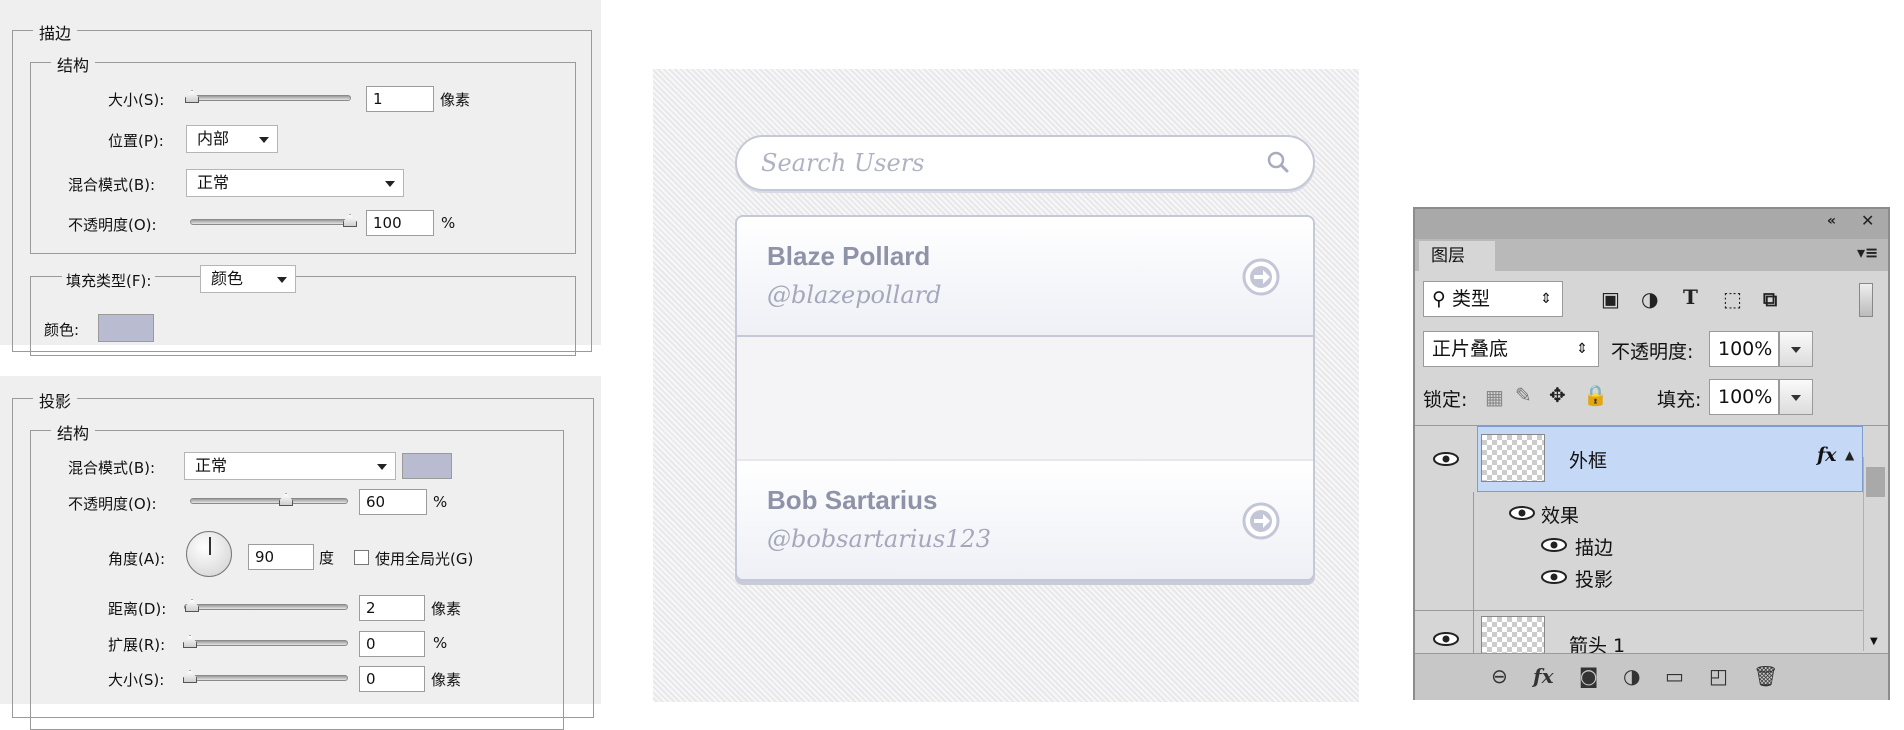 The image size is (1904, 730). I want to click on user-name: Blaze Pollard, so click(849, 256).